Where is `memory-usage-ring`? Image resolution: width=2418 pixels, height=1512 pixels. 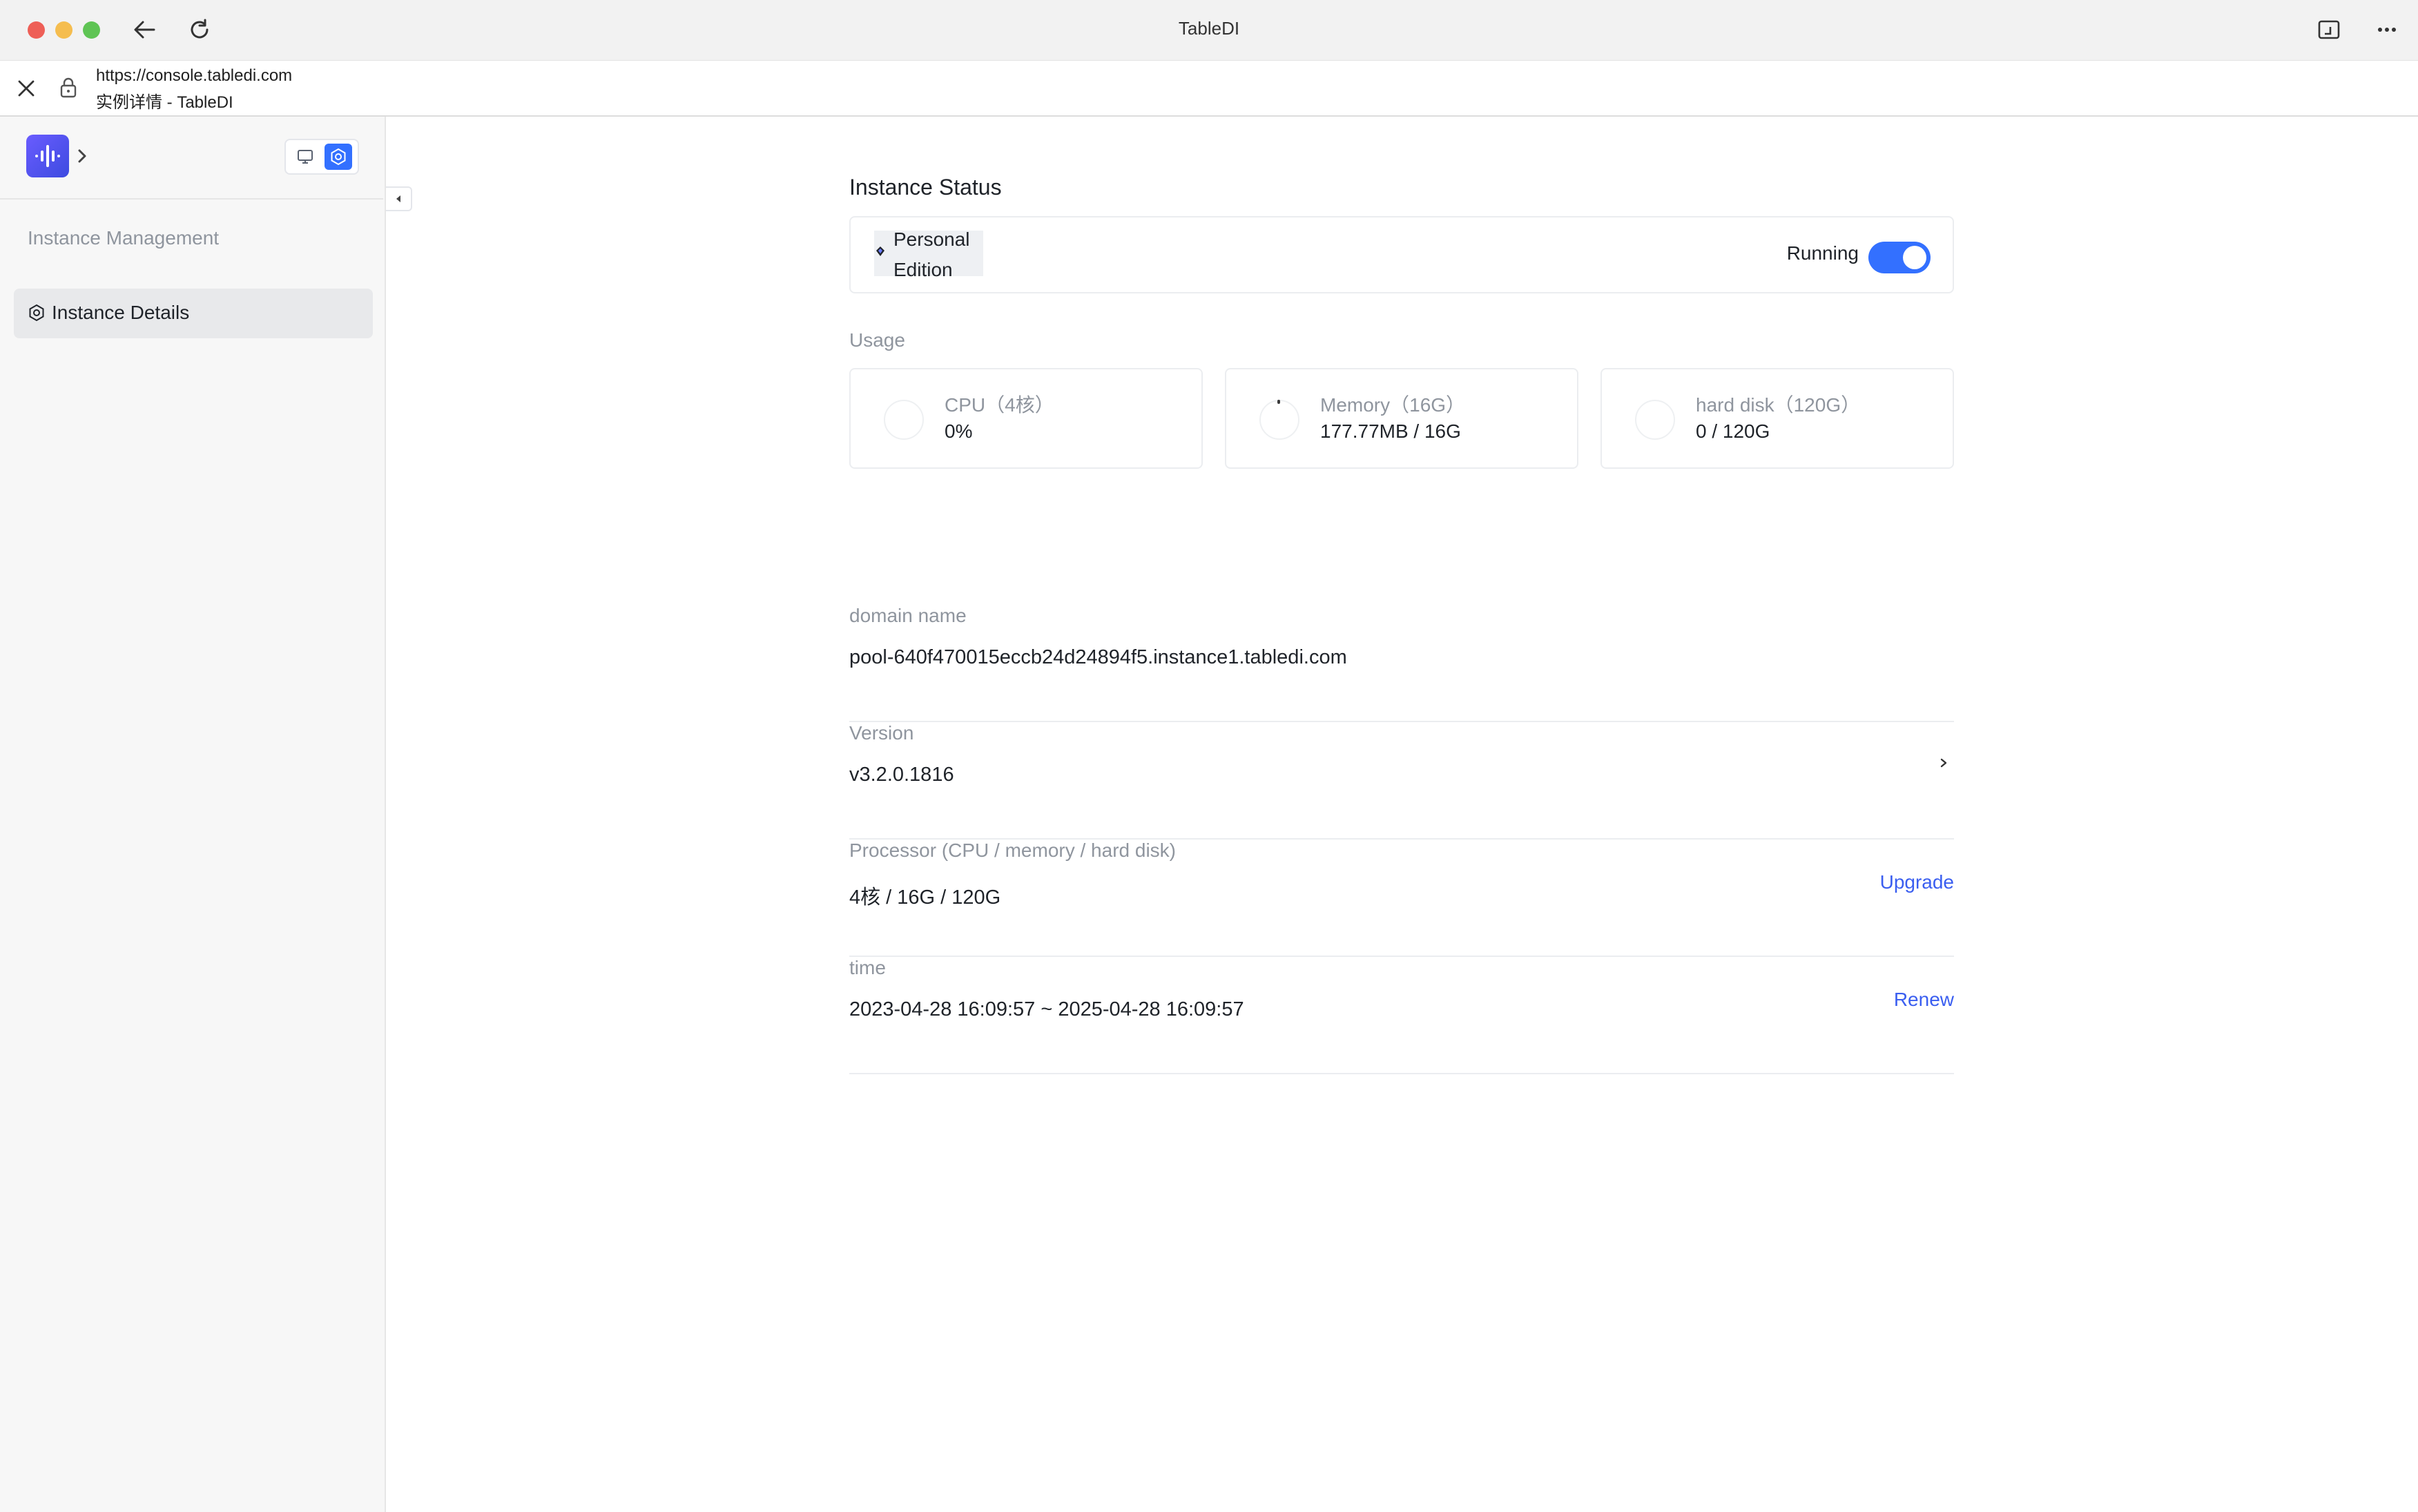
memory-usage-ring is located at coordinates (1279, 420).